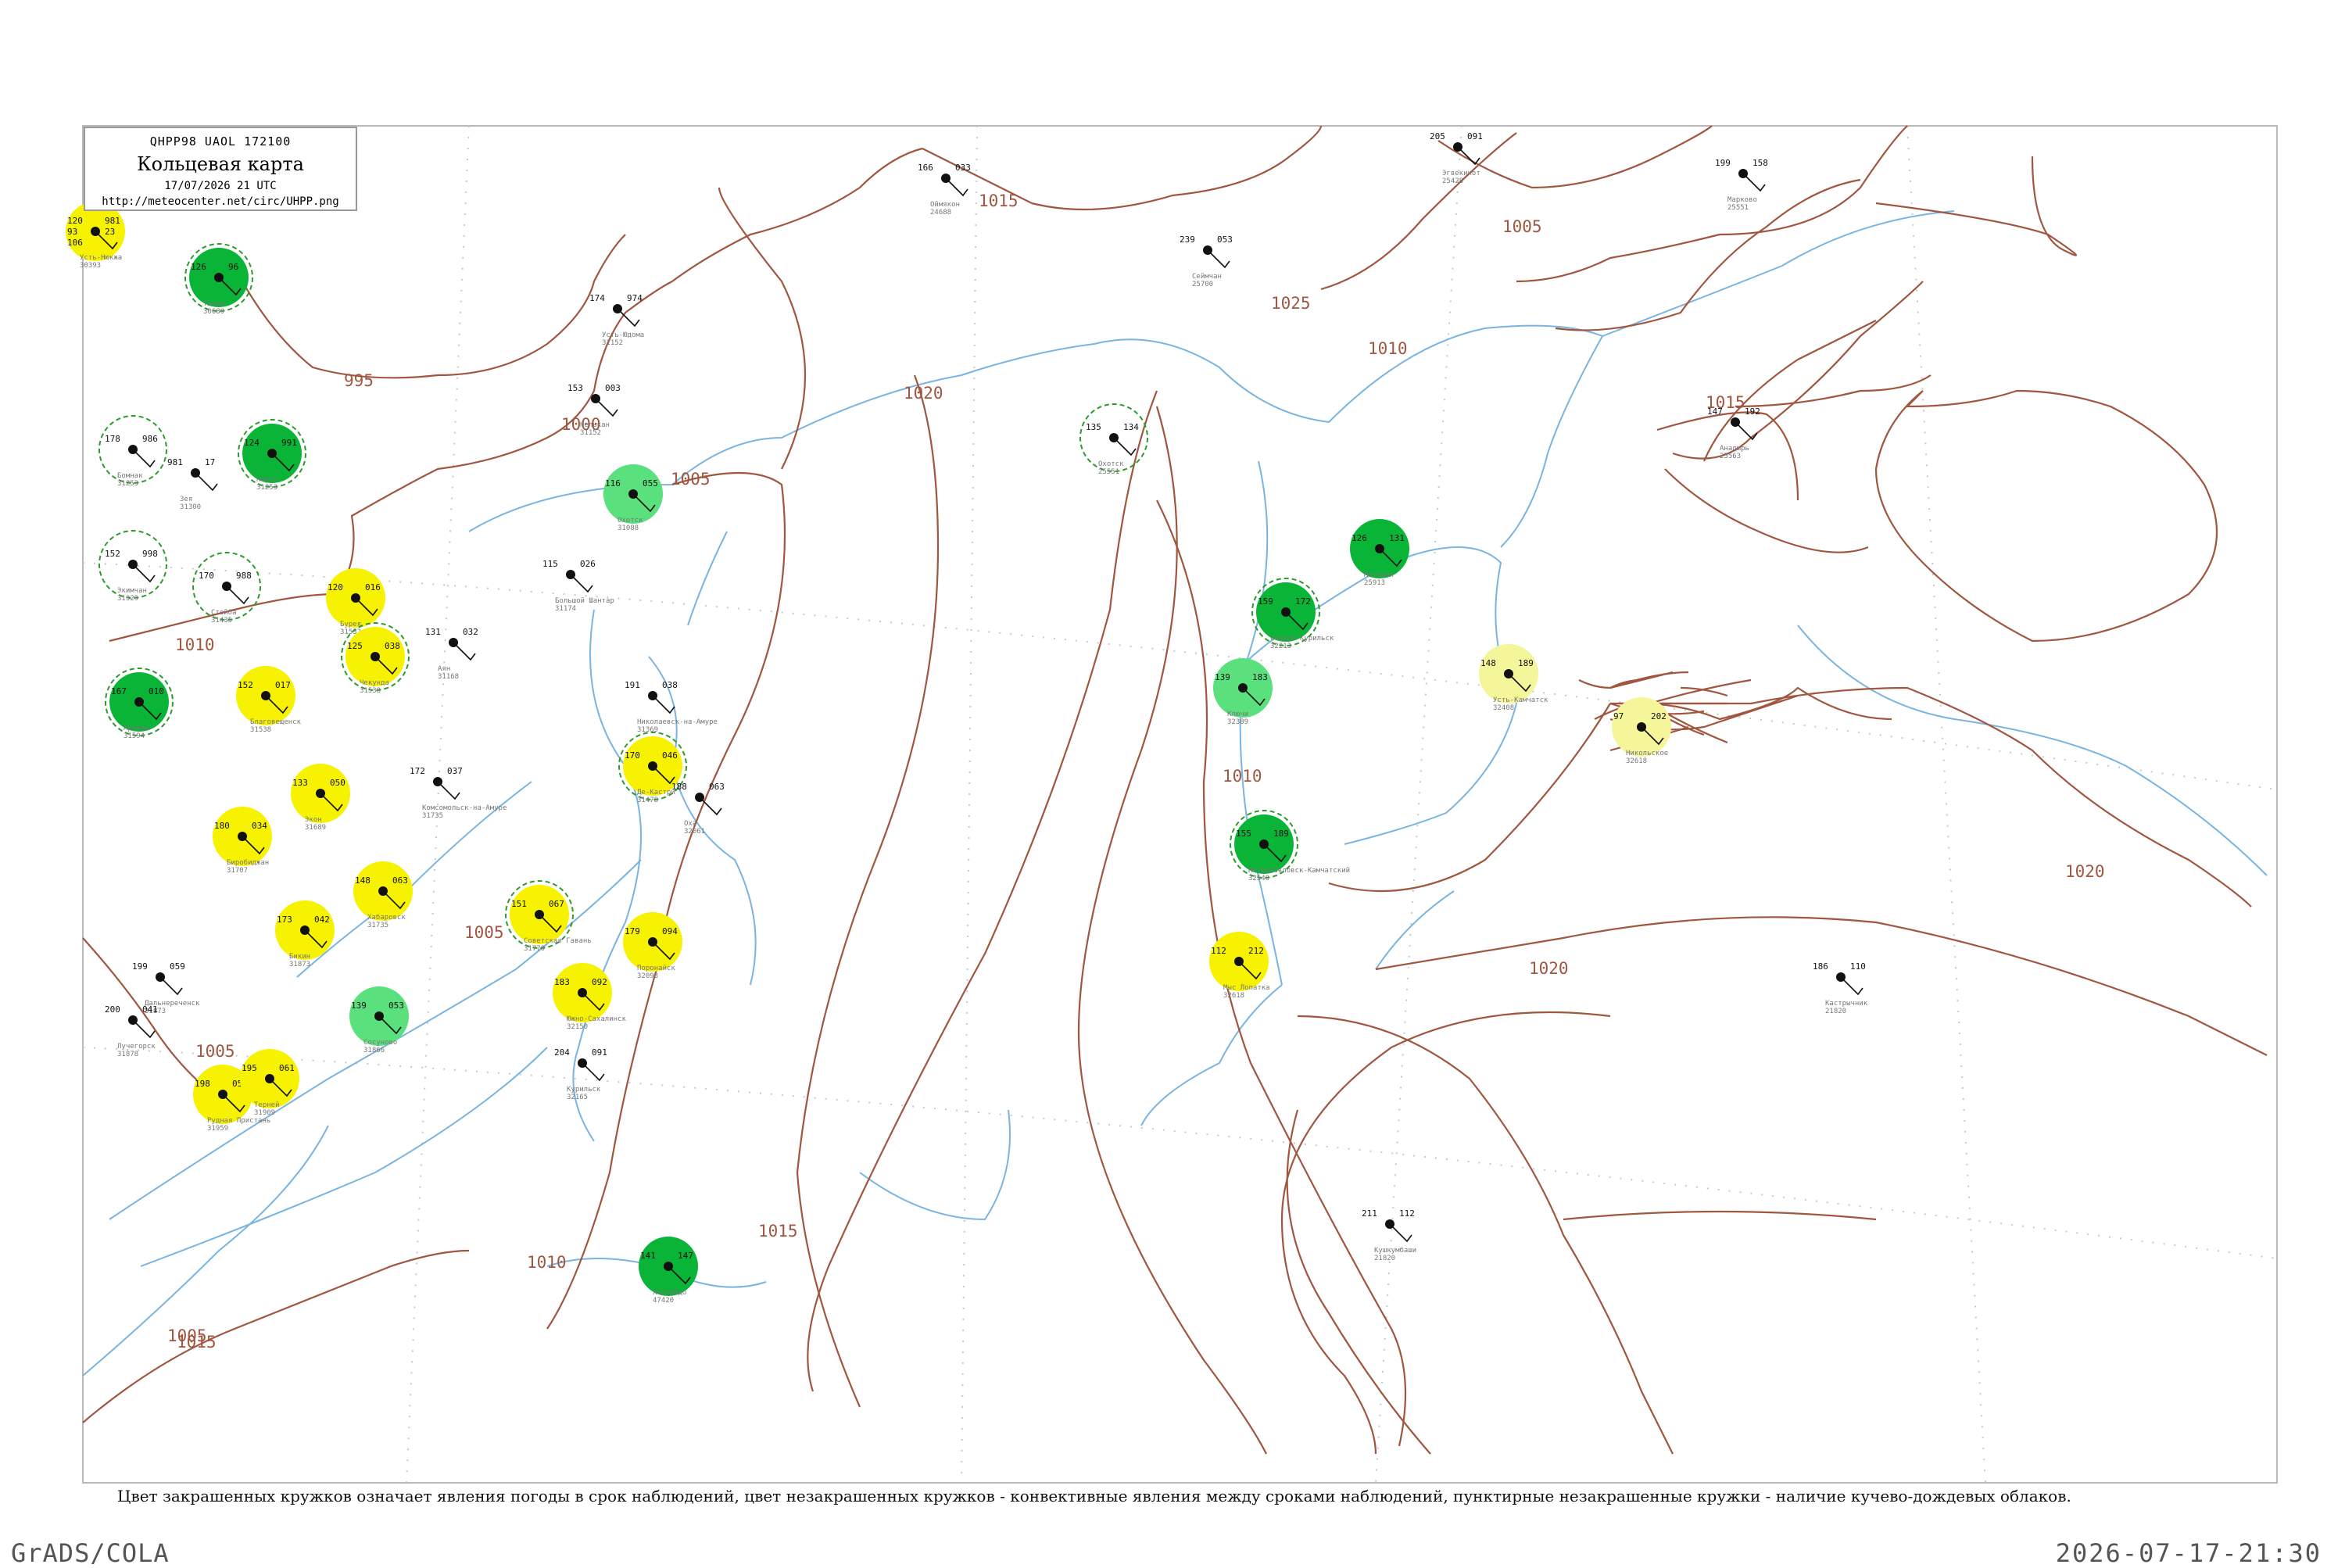 The width and height of the screenshot is (2345, 1568). What do you see at coordinates (136, 728) in the screenshot?
I see `station-name-label: Архара` at bounding box center [136, 728].